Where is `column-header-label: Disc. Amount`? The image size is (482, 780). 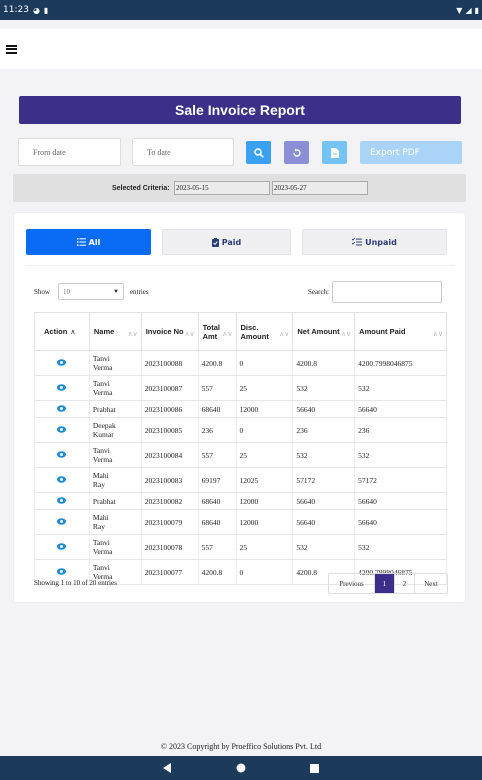
column-header-label: Disc. Amount is located at coordinates (254, 331).